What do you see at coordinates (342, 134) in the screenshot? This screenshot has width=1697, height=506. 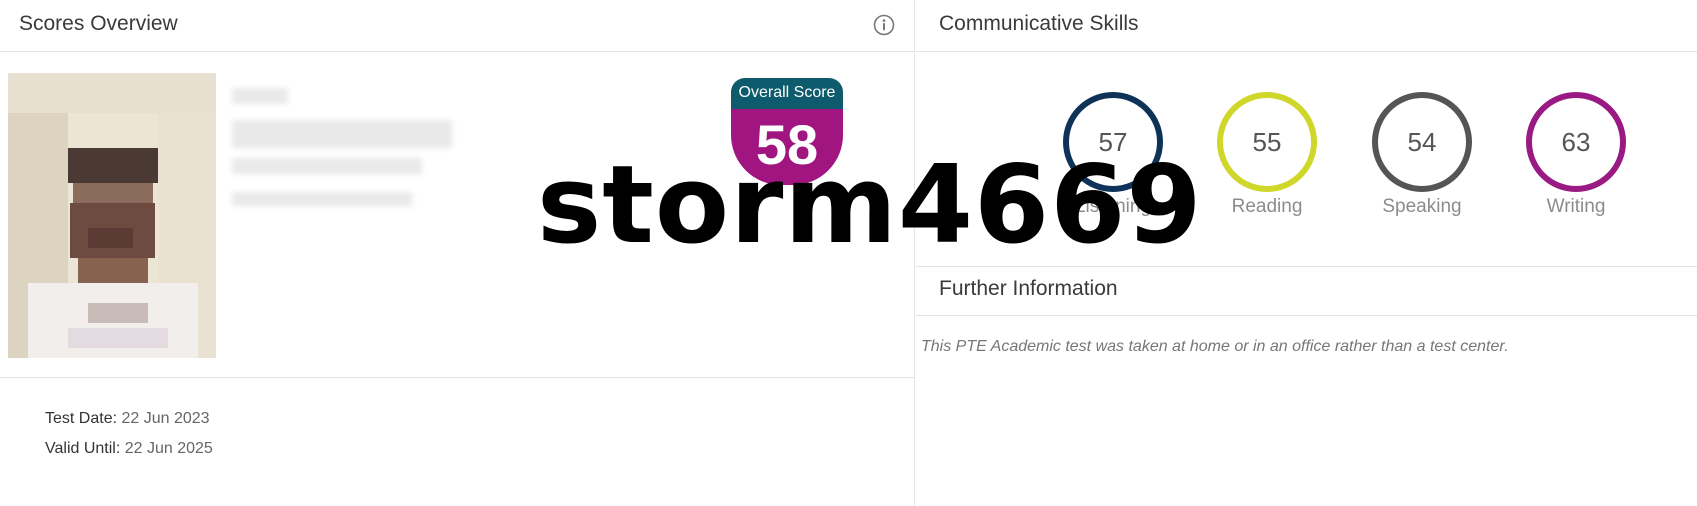 I see `redacted-details` at bounding box center [342, 134].